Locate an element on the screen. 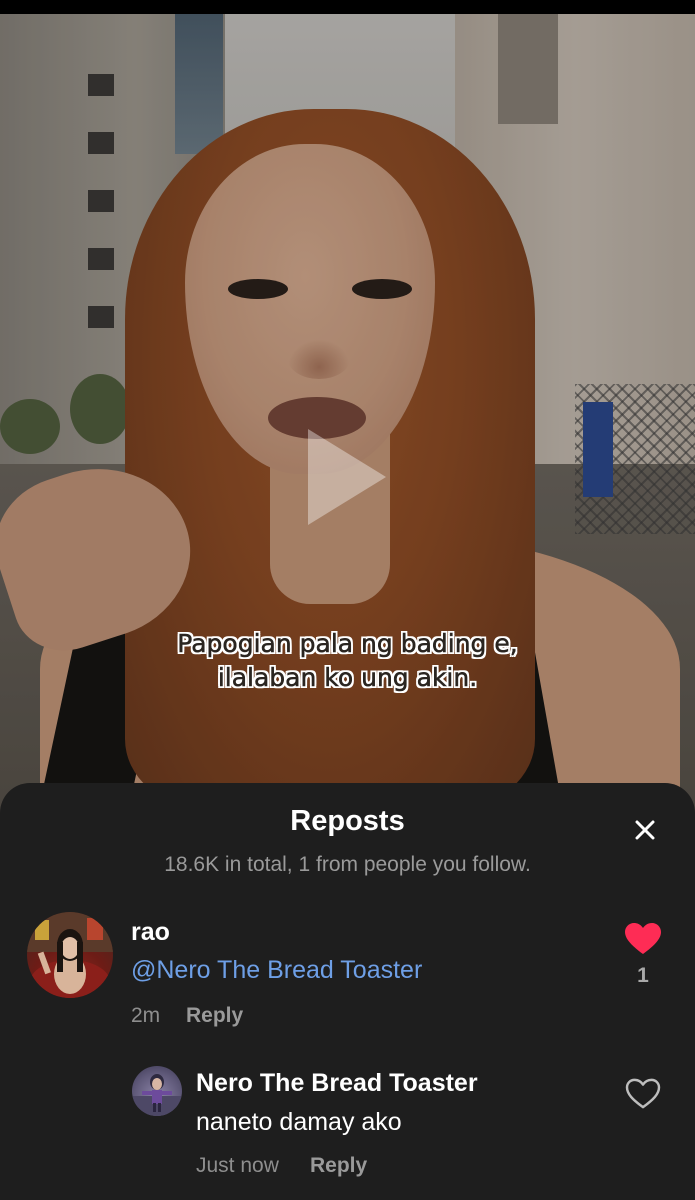  comment-text: naneto damay ako is located at coordinates (299, 1122).